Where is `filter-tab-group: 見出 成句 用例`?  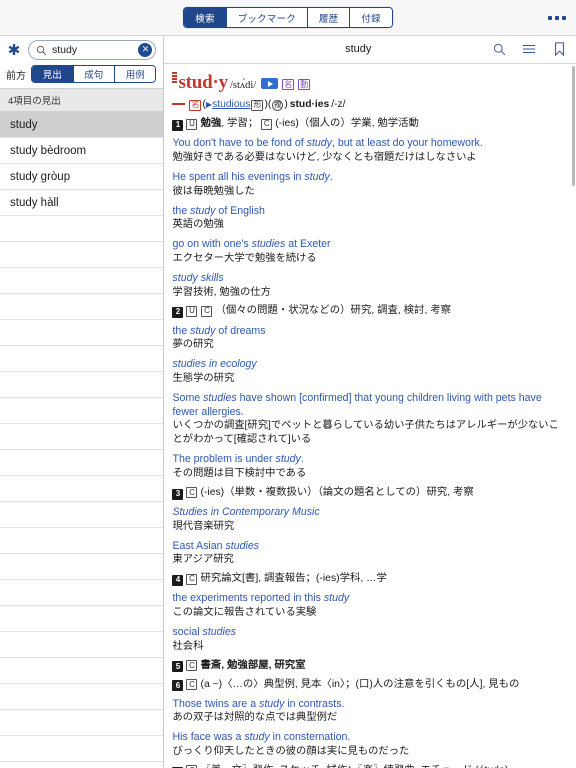 filter-tab-group: 見出 成句 用例 is located at coordinates (94, 74).